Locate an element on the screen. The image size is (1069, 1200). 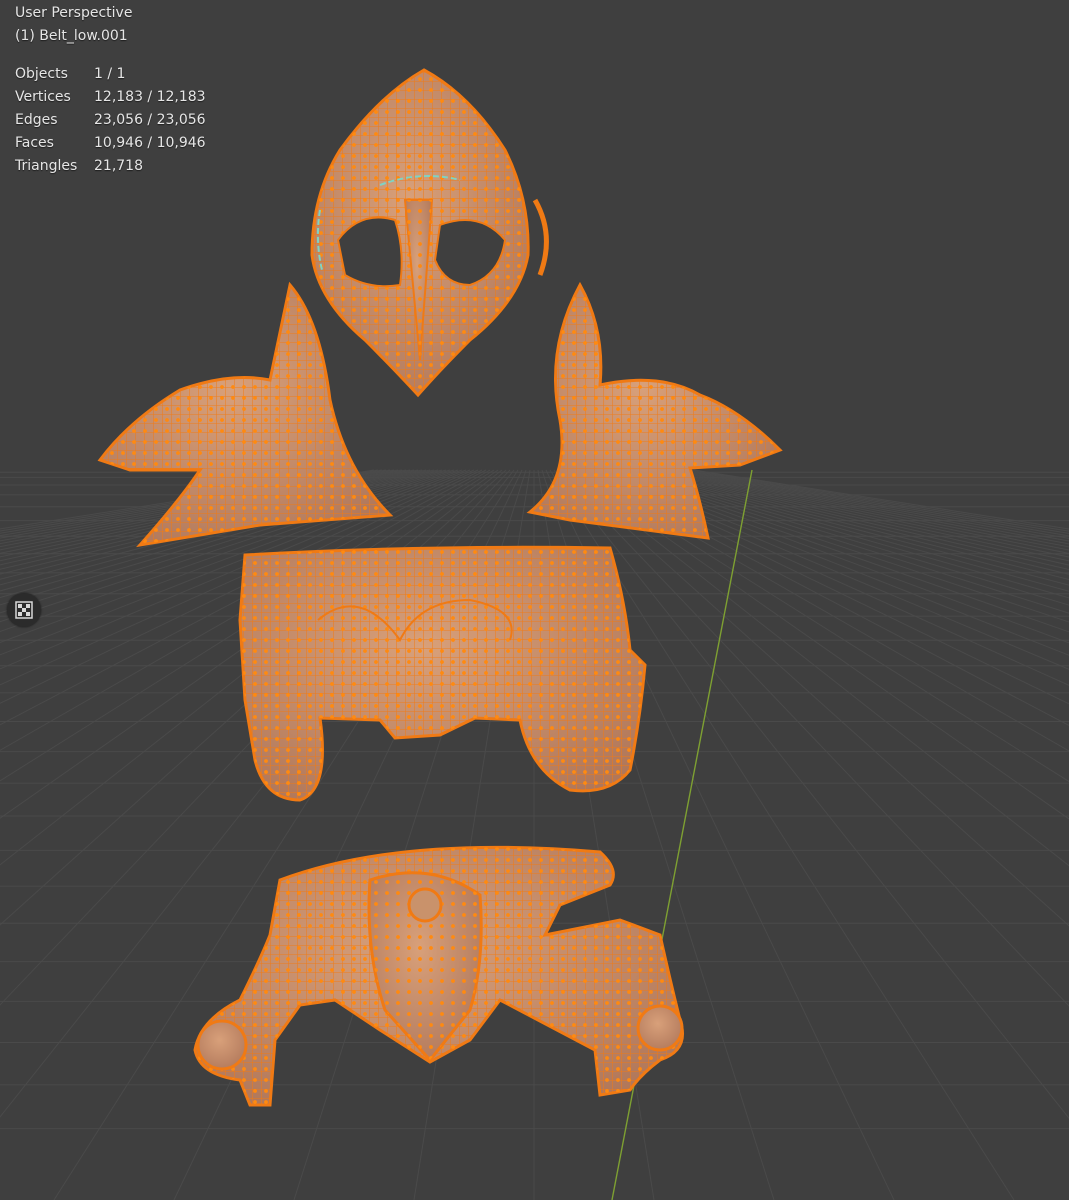
belt-mesh is located at coordinates (438, 976).